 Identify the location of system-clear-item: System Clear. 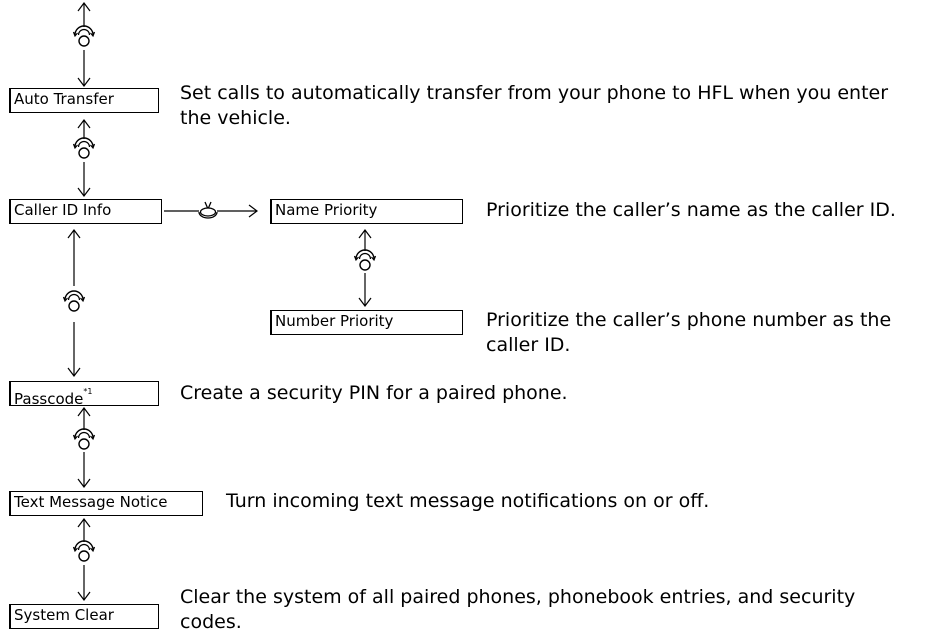
(84, 616).